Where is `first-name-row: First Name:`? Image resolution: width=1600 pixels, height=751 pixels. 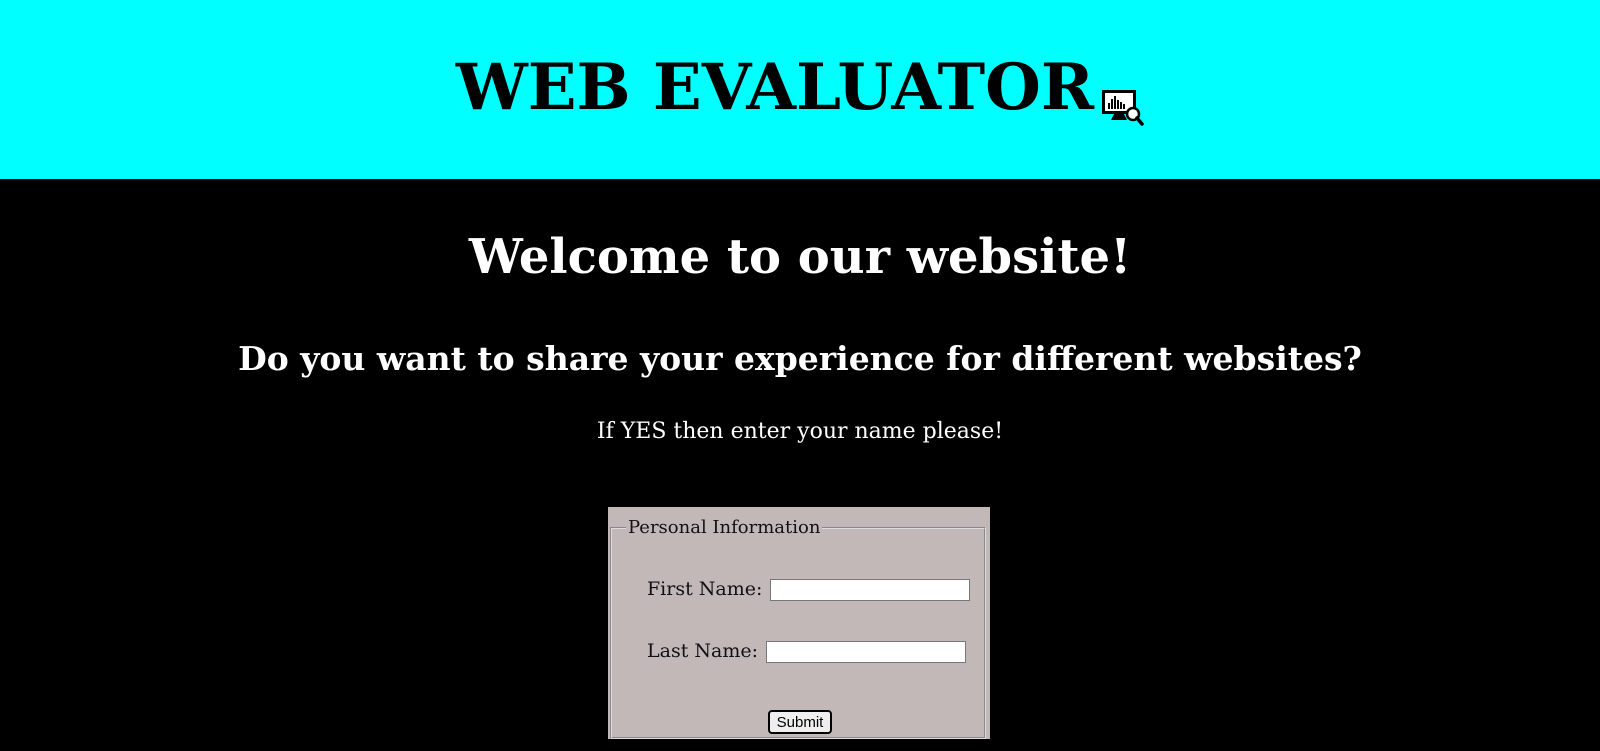 first-name-row: First Name: is located at coordinates (809, 589).